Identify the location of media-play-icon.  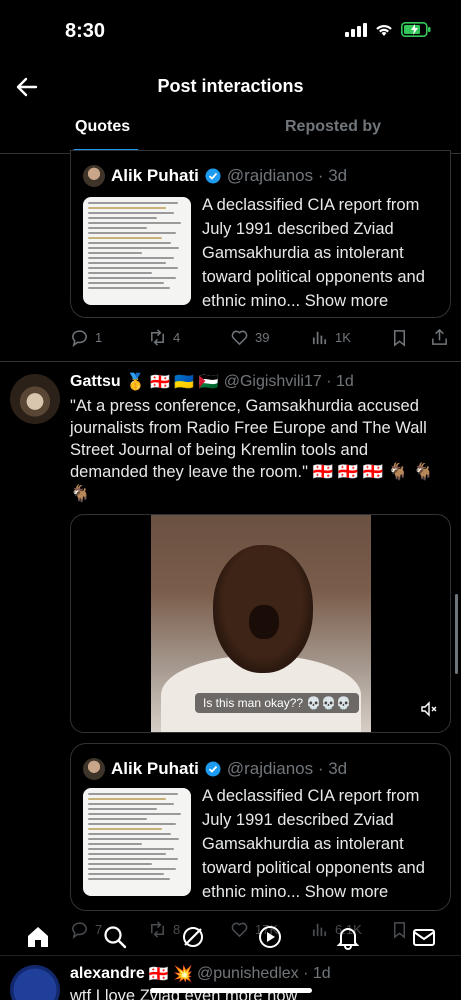
(270, 937).